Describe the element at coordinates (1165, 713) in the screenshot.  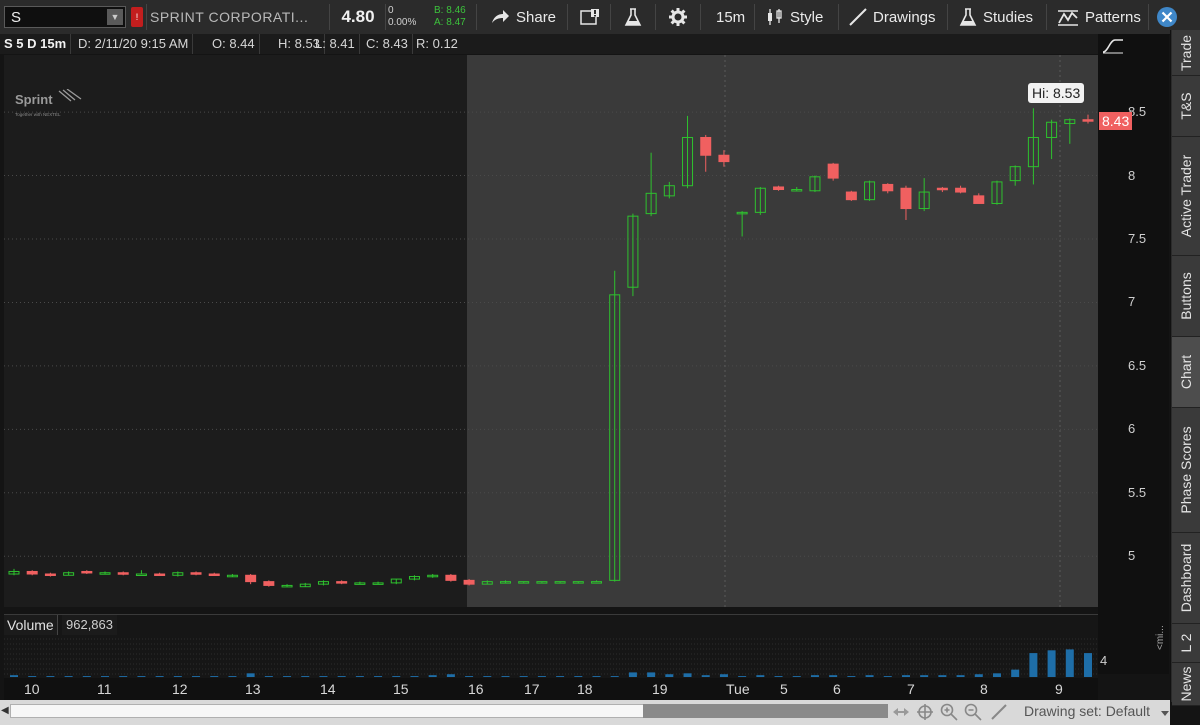
I see `drawing-set-dropdown-icon` at that location.